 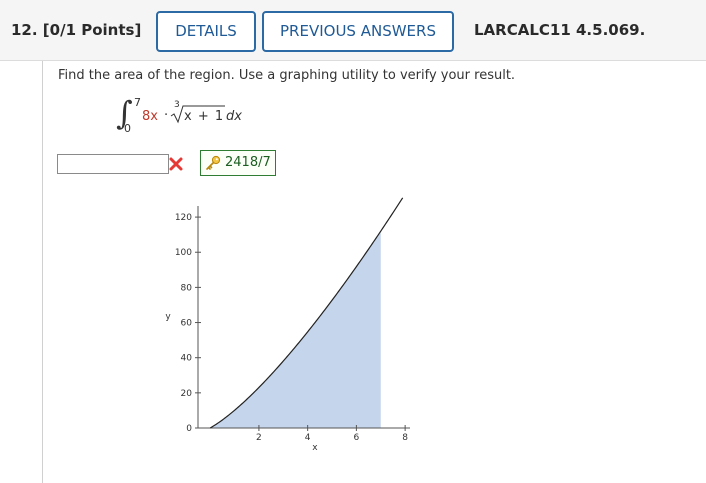 I want to click on x-tick-label: 8, so click(x=405, y=438).